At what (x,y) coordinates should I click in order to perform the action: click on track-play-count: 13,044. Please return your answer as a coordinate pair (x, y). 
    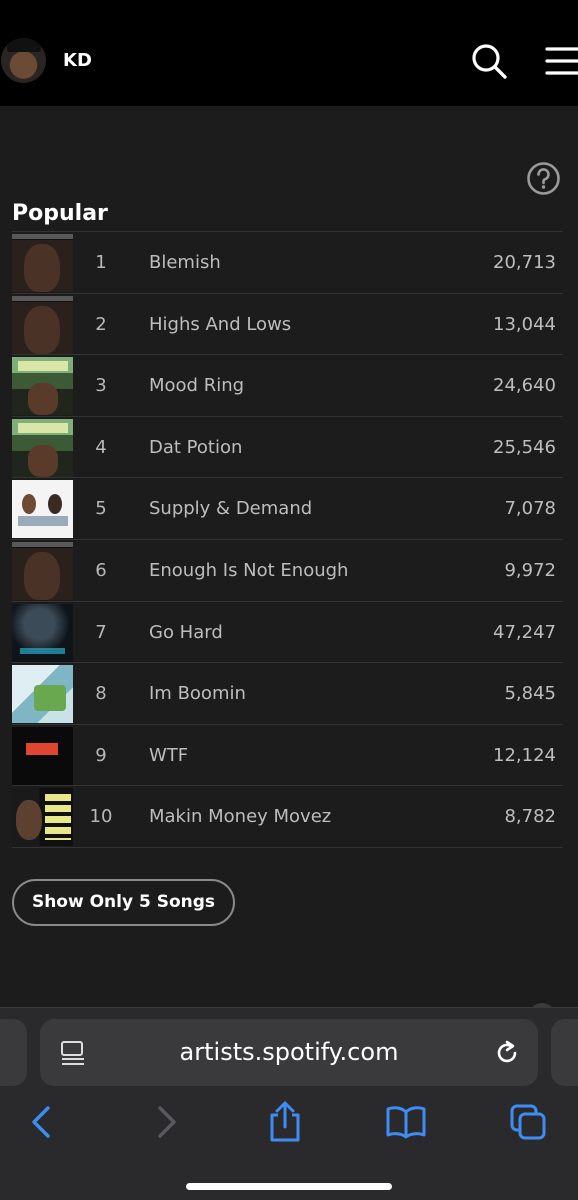
    Looking at the image, I should click on (524, 324).